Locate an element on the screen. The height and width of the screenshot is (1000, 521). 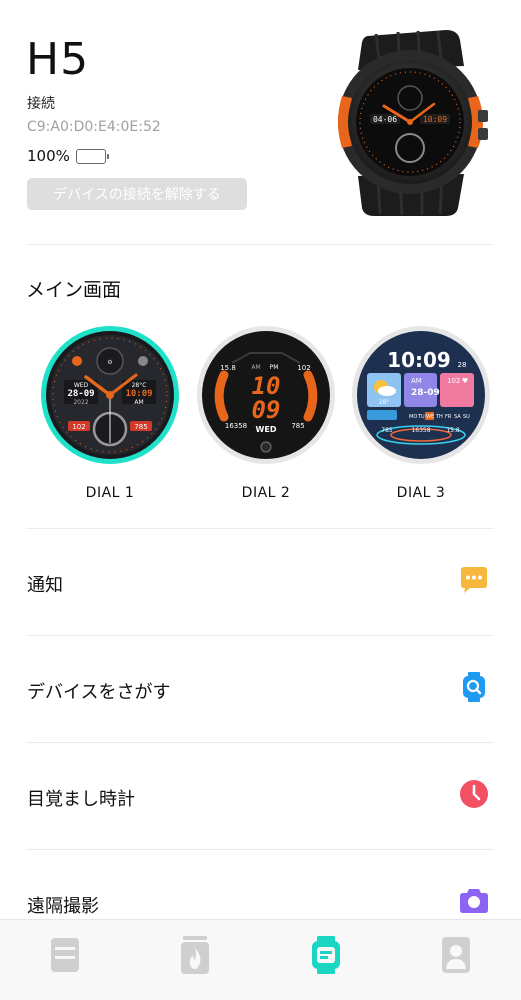
fire-icon is located at coordinates (195, 955).